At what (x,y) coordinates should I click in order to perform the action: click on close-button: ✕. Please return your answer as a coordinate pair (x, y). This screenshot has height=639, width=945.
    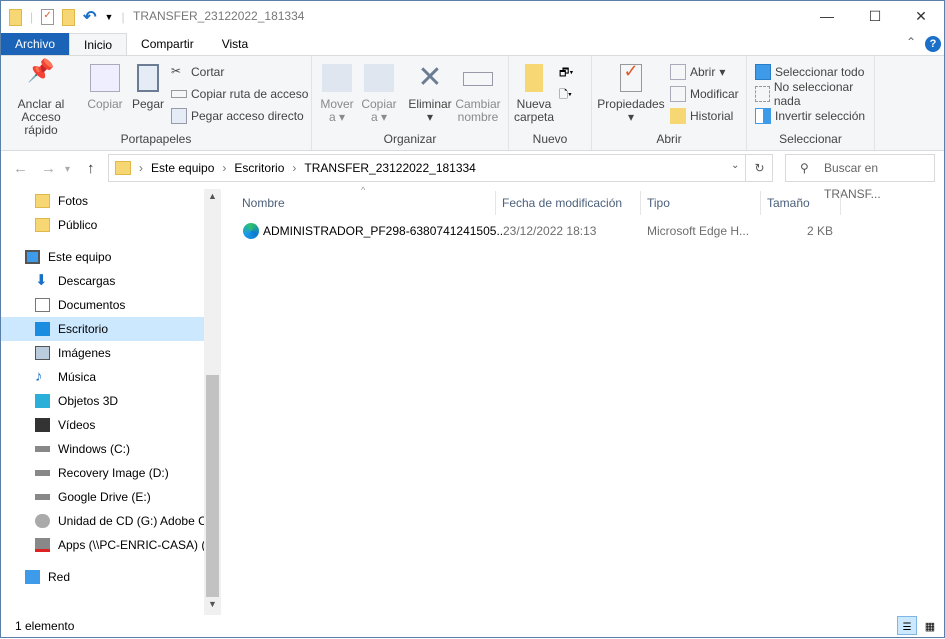
    Looking at the image, I should click on (921, 16).